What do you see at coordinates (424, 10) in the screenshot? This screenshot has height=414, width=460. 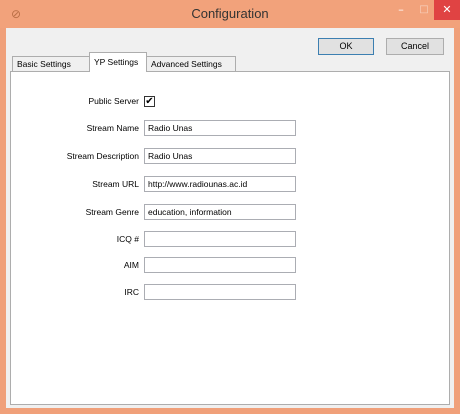 I see `maximize-button: □` at bounding box center [424, 10].